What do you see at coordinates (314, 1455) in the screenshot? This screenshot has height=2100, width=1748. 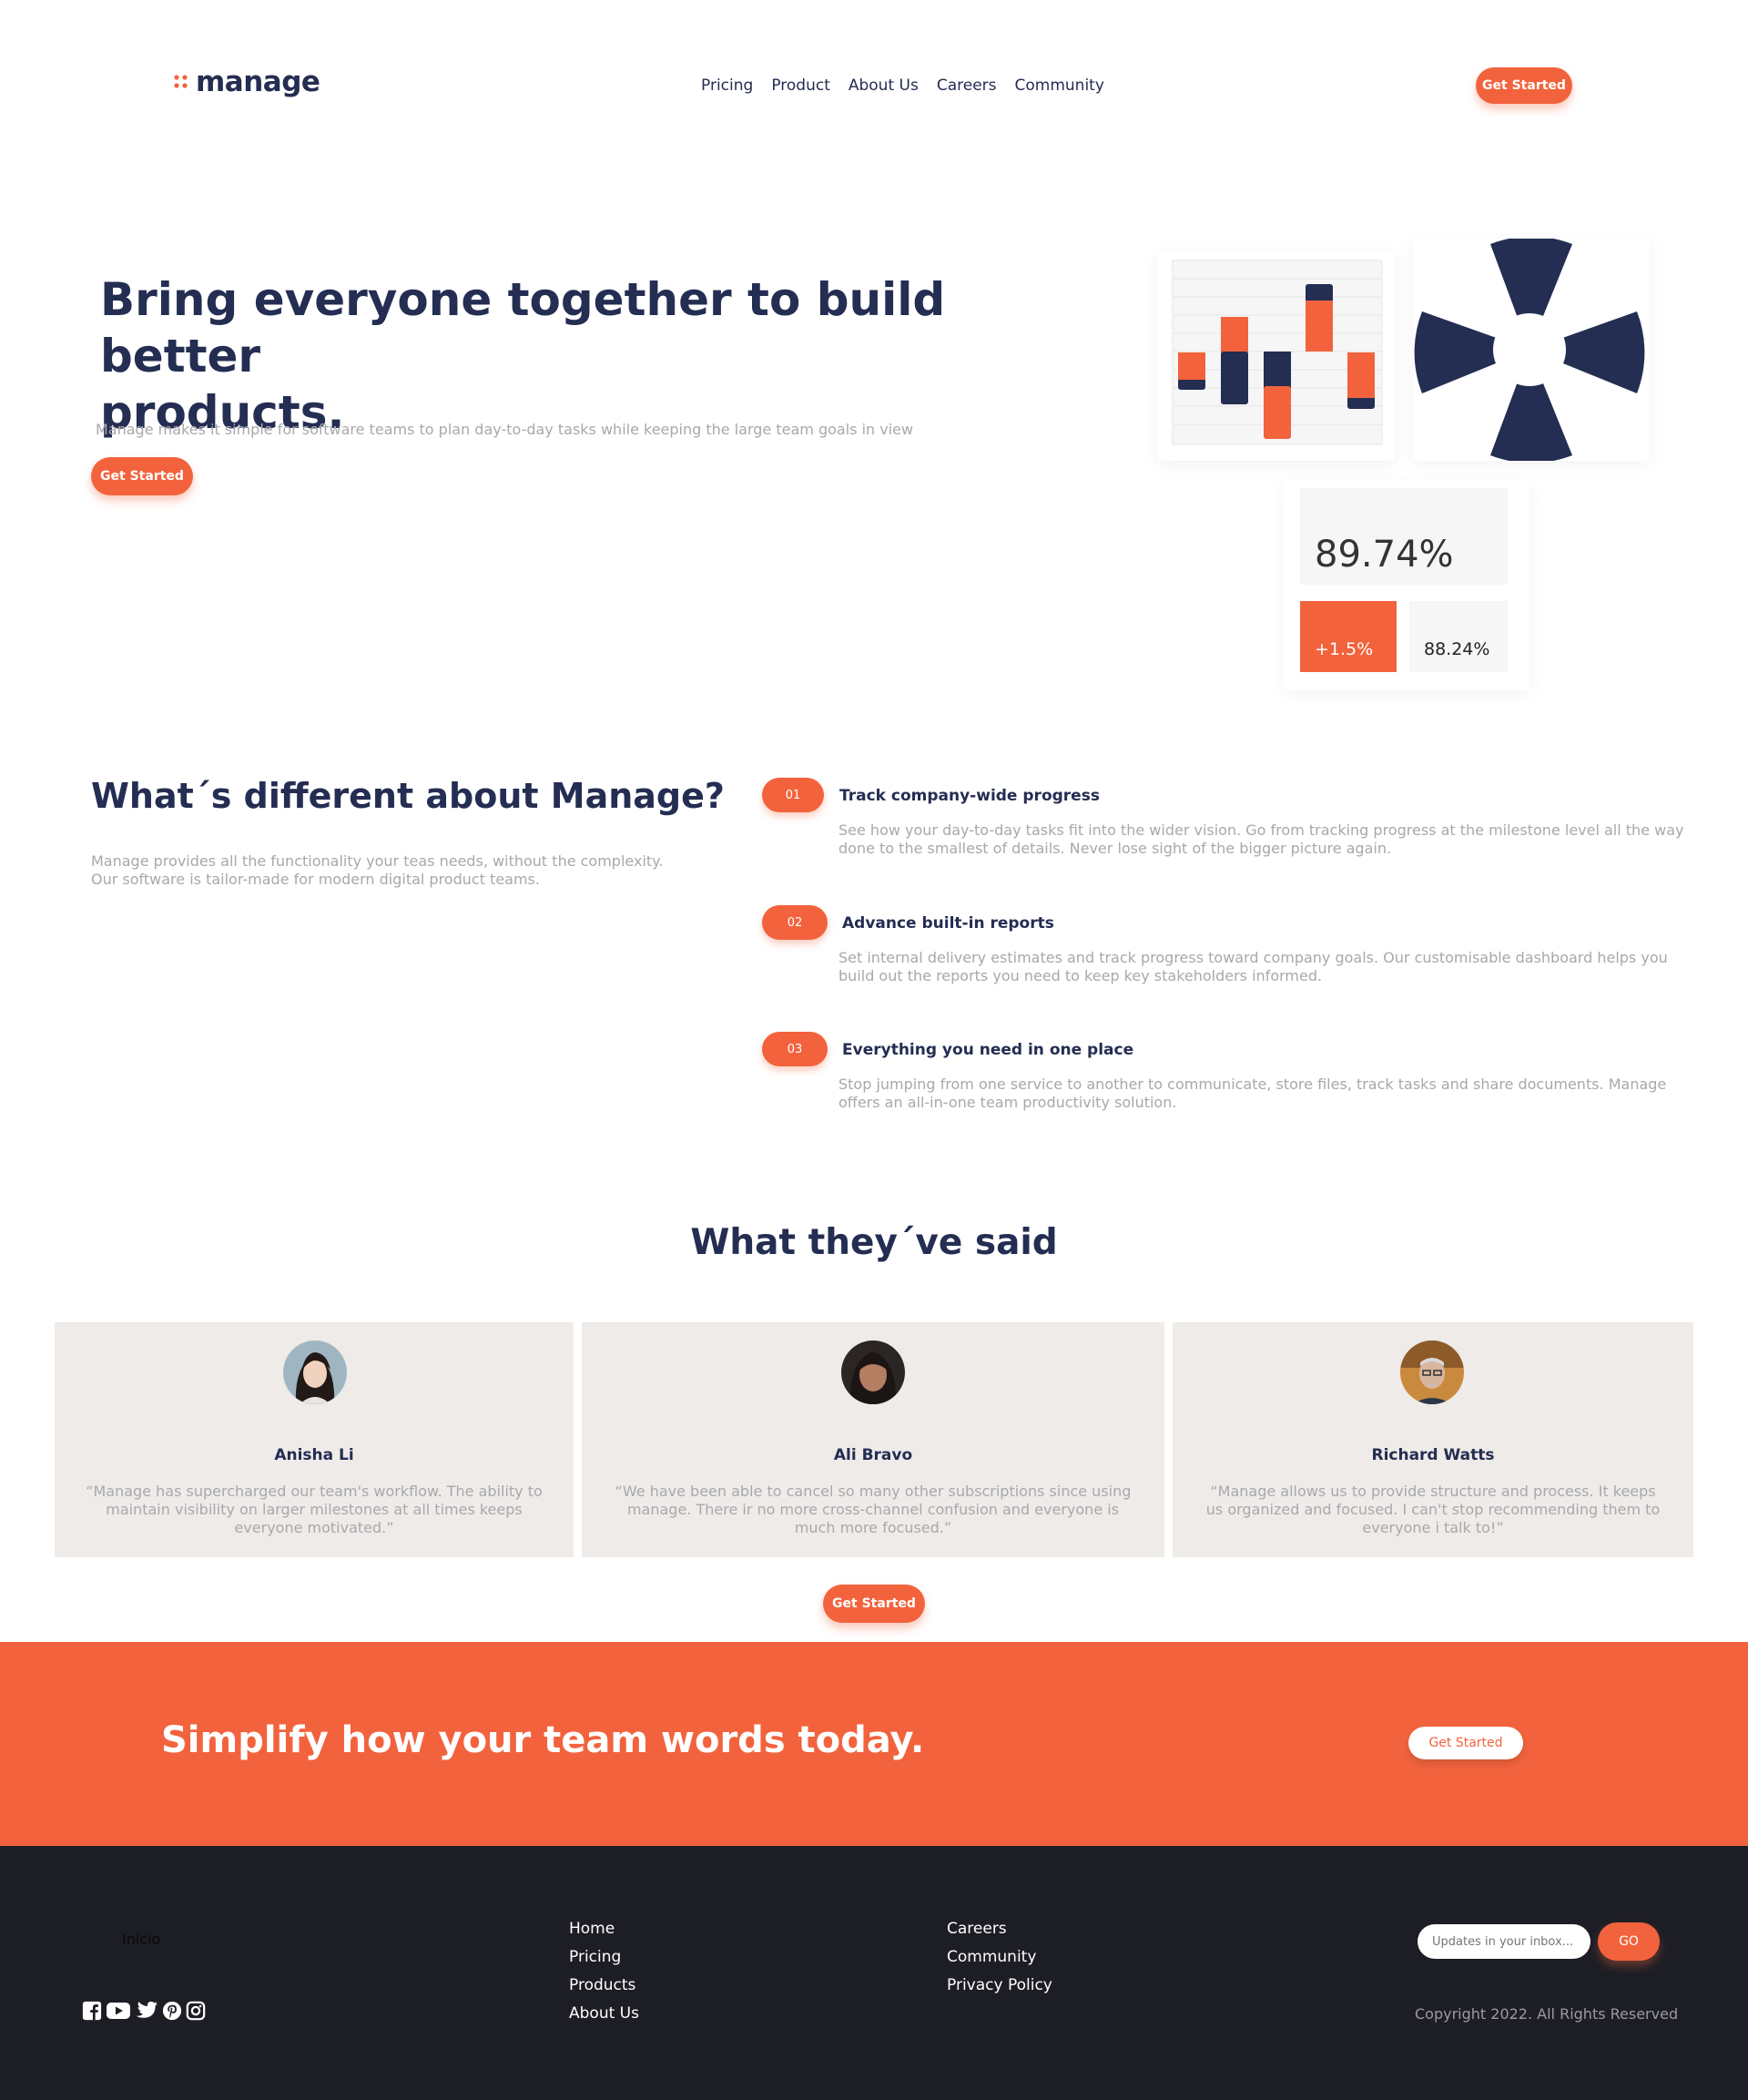 I see `testimonial-name: Anisha Li` at bounding box center [314, 1455].